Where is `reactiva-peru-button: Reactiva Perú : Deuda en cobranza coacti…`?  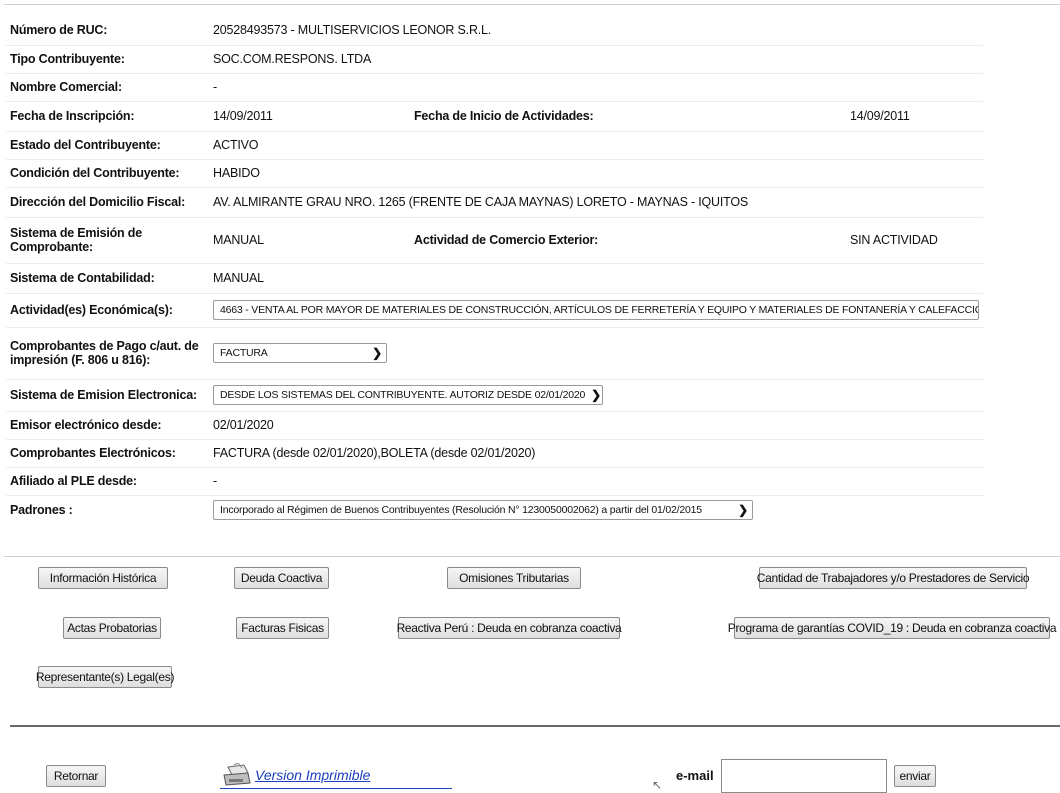 reactiva-peru-button: Reactiva Perú : Deuda en cobranza coacti… is located at coordinates (509, 628).